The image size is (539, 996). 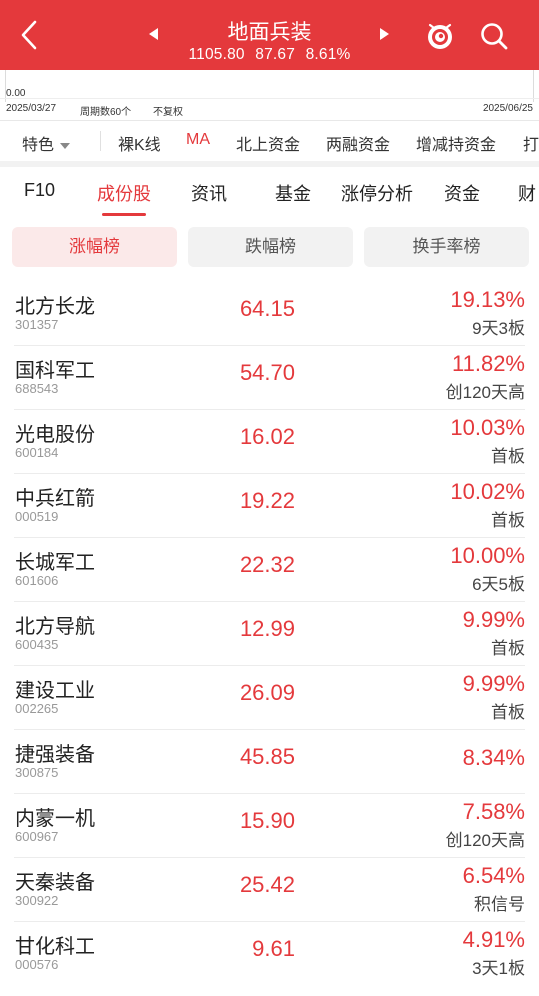 I want to click on stock-code: 600184, so click(x=37, y=452).